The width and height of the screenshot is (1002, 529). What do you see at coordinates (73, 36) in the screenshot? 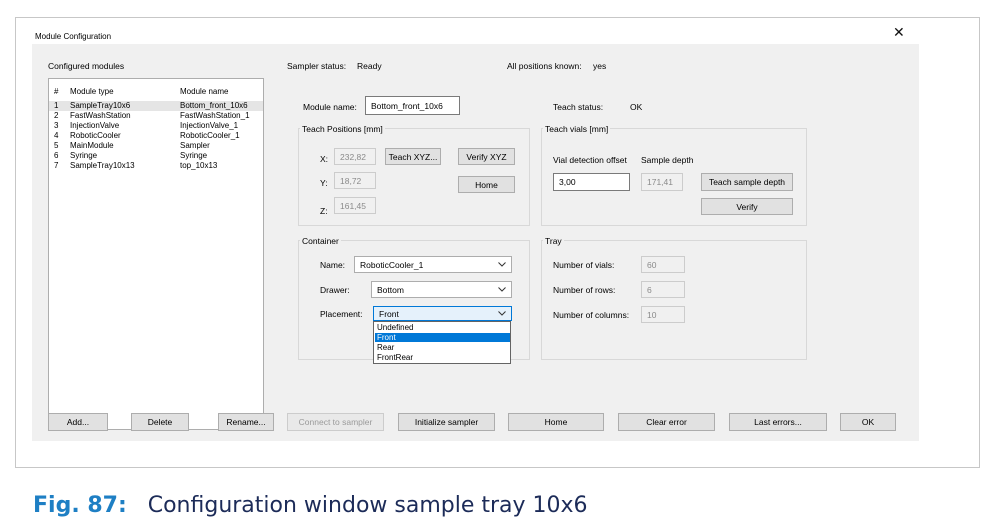
I see `window-title: Module Configuration` at bounding box center [73, 36].